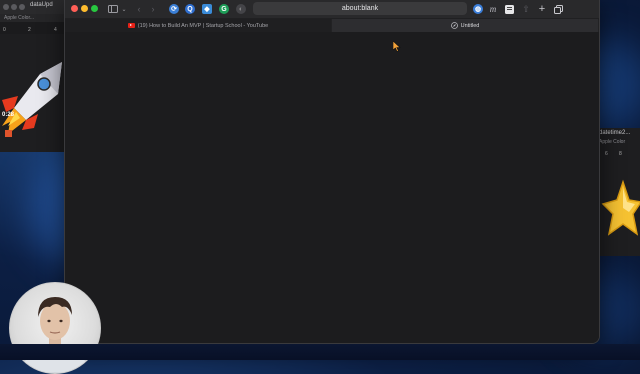  I want to click on background-window-left: dataUpd Apple Color... 0 2 4 0:28, so click(32, 76).